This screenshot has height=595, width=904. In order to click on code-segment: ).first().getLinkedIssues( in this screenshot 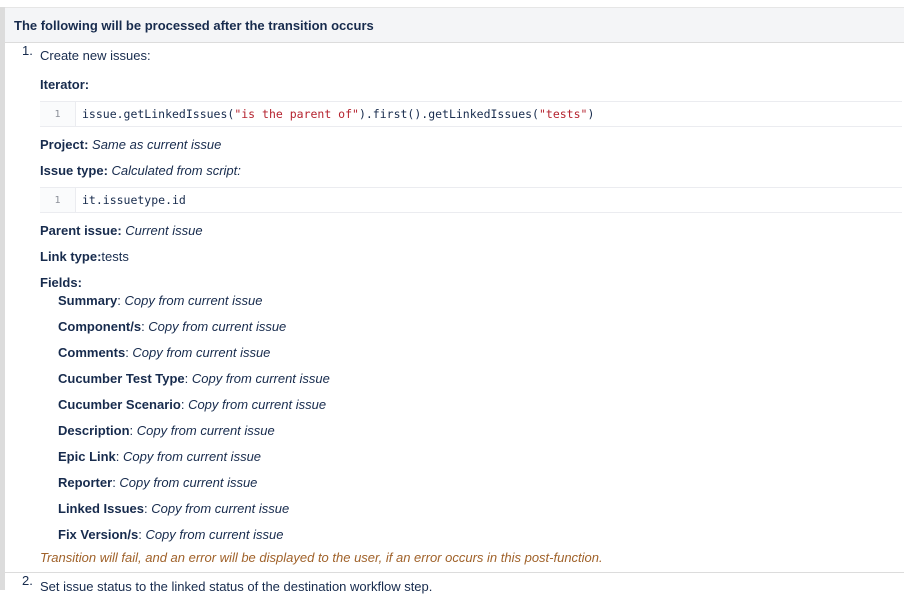, I will do `click(448, 114)`.